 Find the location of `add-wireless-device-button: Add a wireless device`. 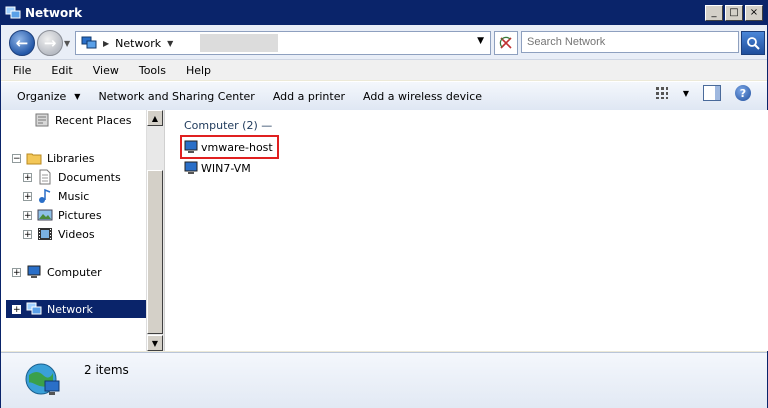

add-wireless-device-button: Add a wireless device is located at coordinates (422, 96).